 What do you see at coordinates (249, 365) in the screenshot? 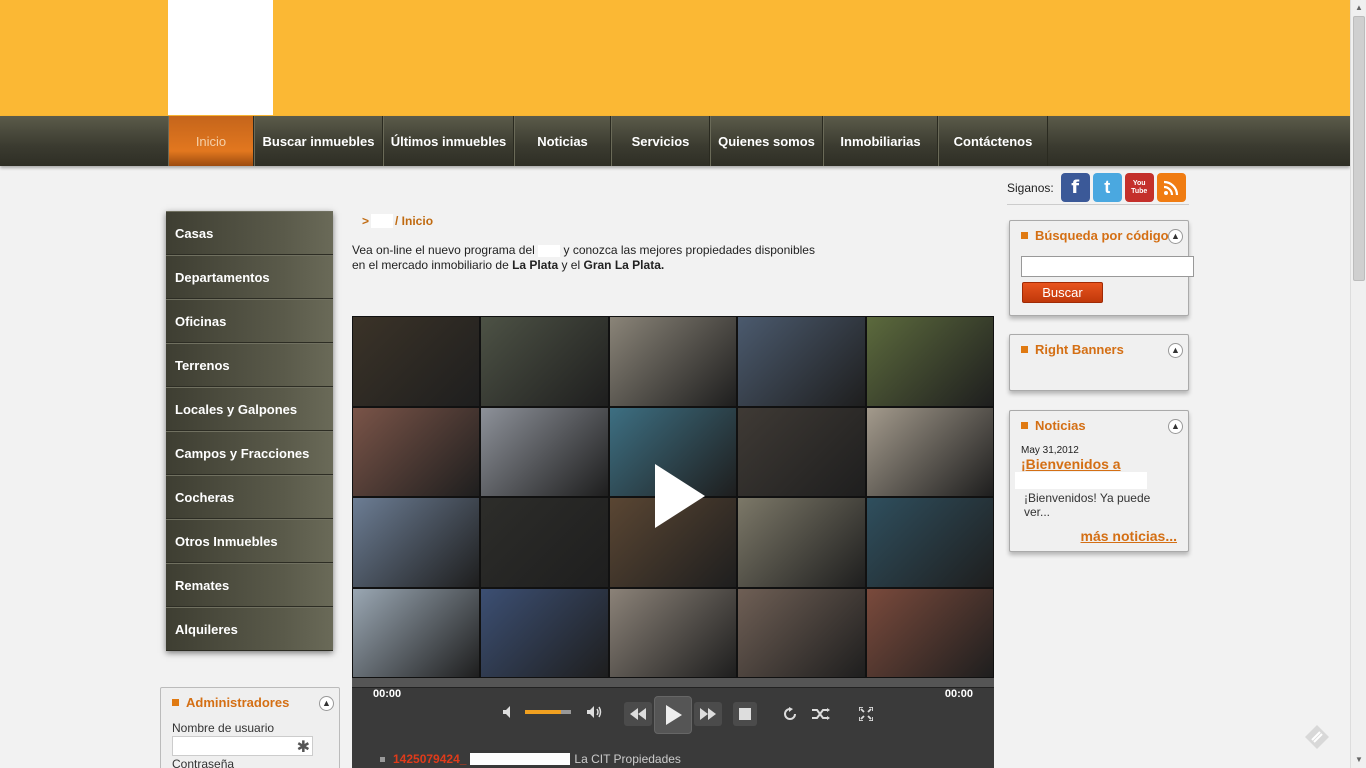
I see `category-terrenos: Terrenos` at bounding box center [249, 365].